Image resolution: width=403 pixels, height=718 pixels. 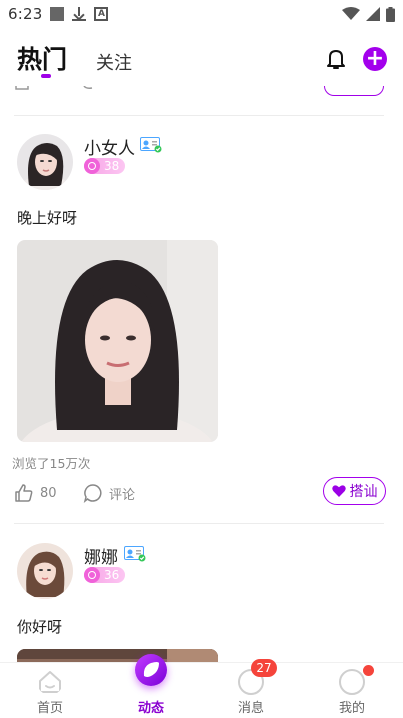 I want to click on tab-mine-label: 我的, so click(x=351, y=708).